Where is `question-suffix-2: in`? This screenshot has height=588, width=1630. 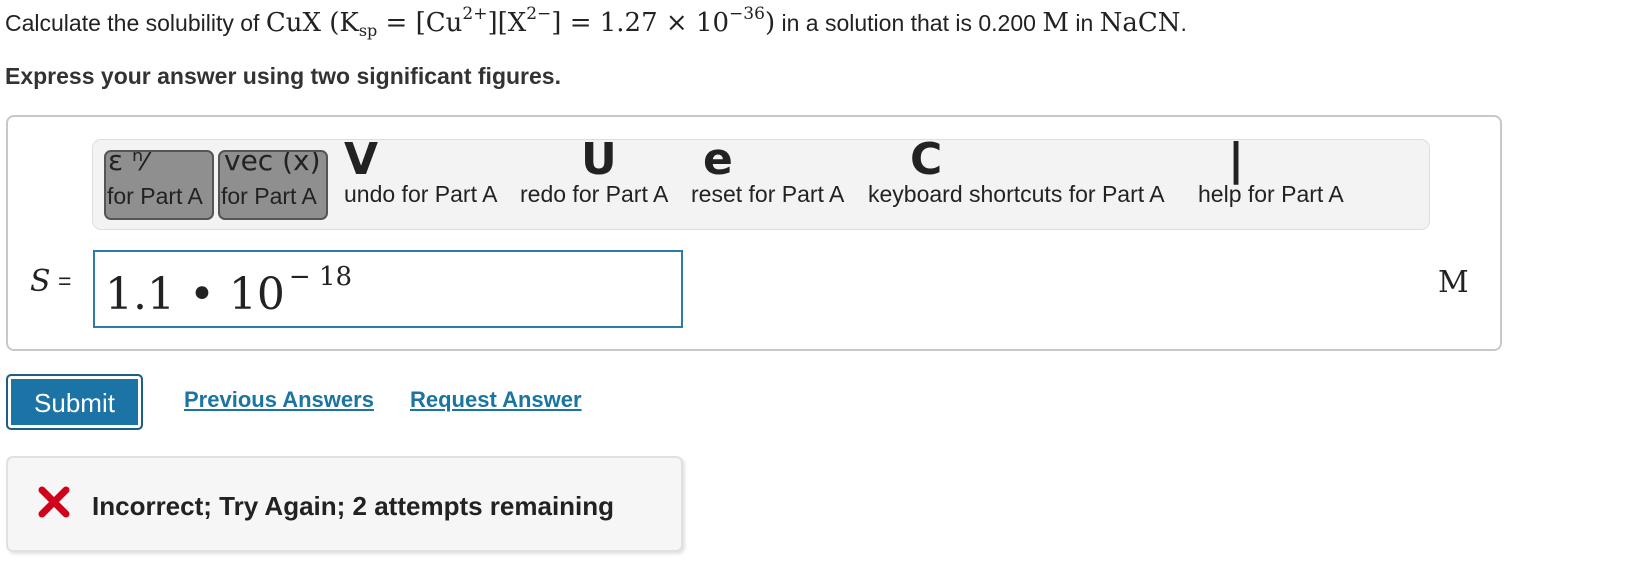
question-suffix-2: in is located at coordinates (1084, 23).